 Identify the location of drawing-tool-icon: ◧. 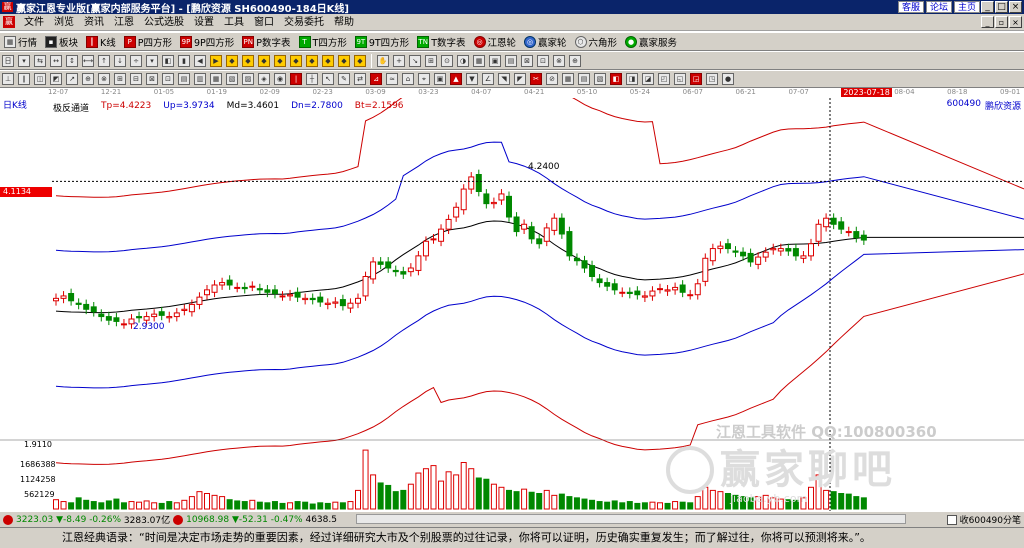
(168, 60).